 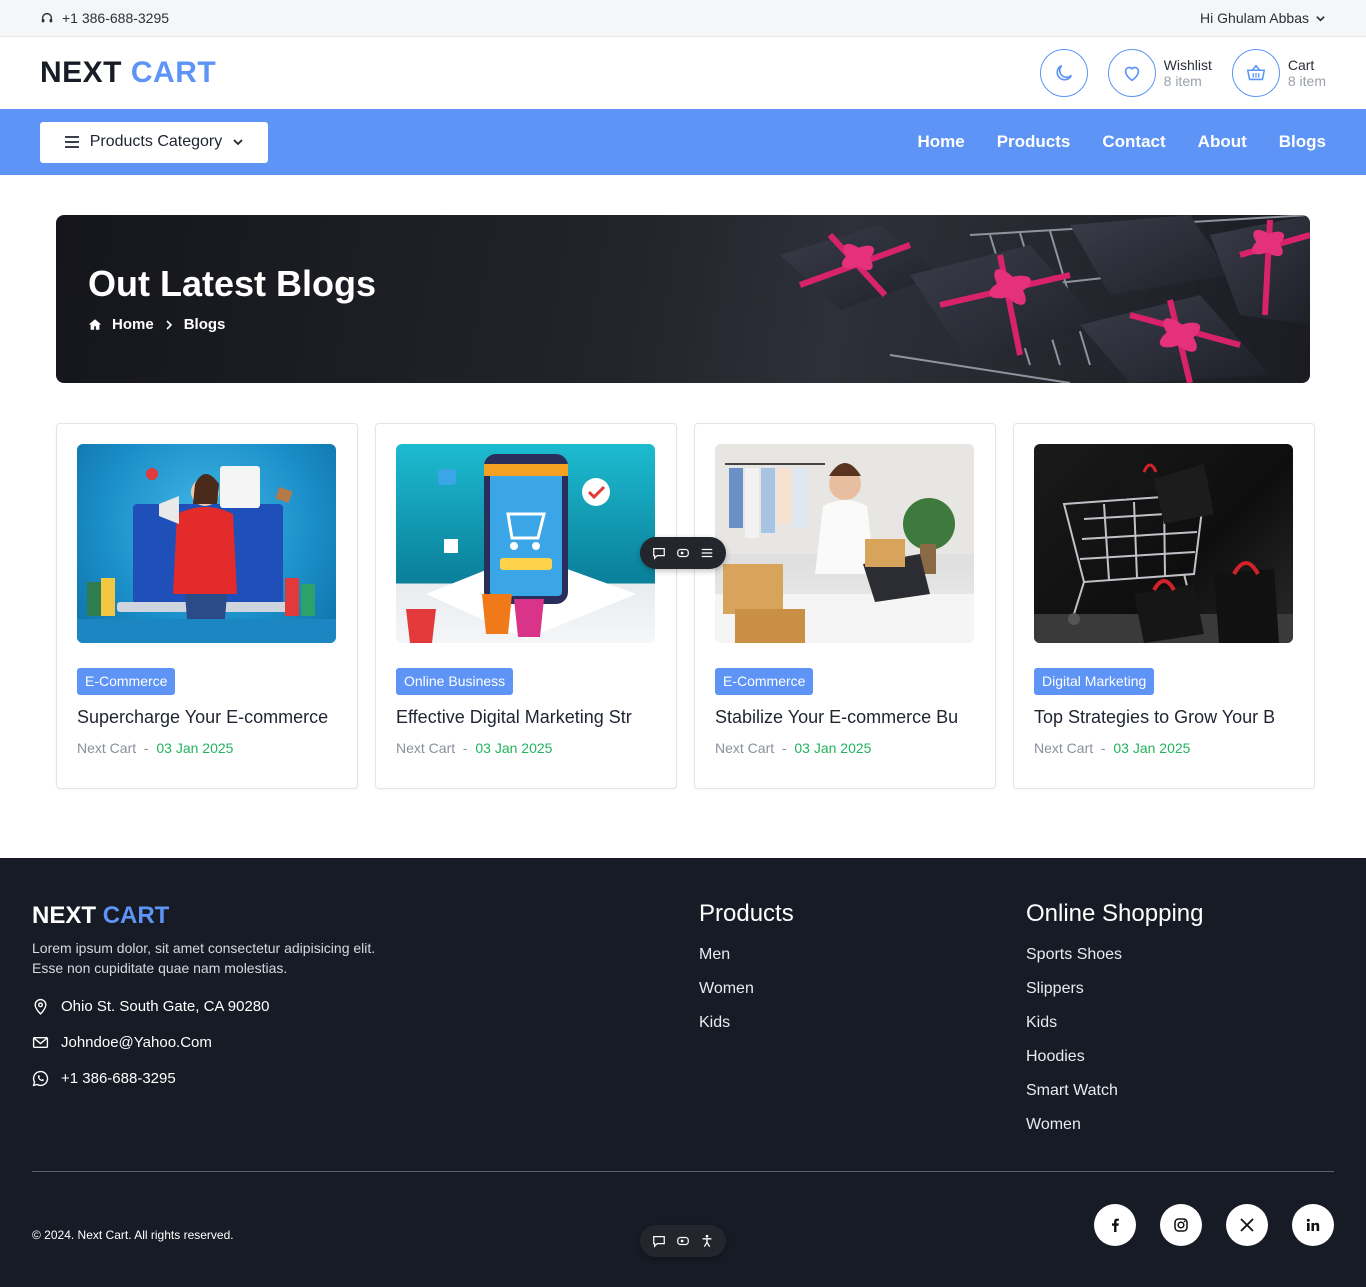 What do you see at coordinates (47, 17) in the screenshot?
I see `headset-icon` at bounding box center [47, 17].